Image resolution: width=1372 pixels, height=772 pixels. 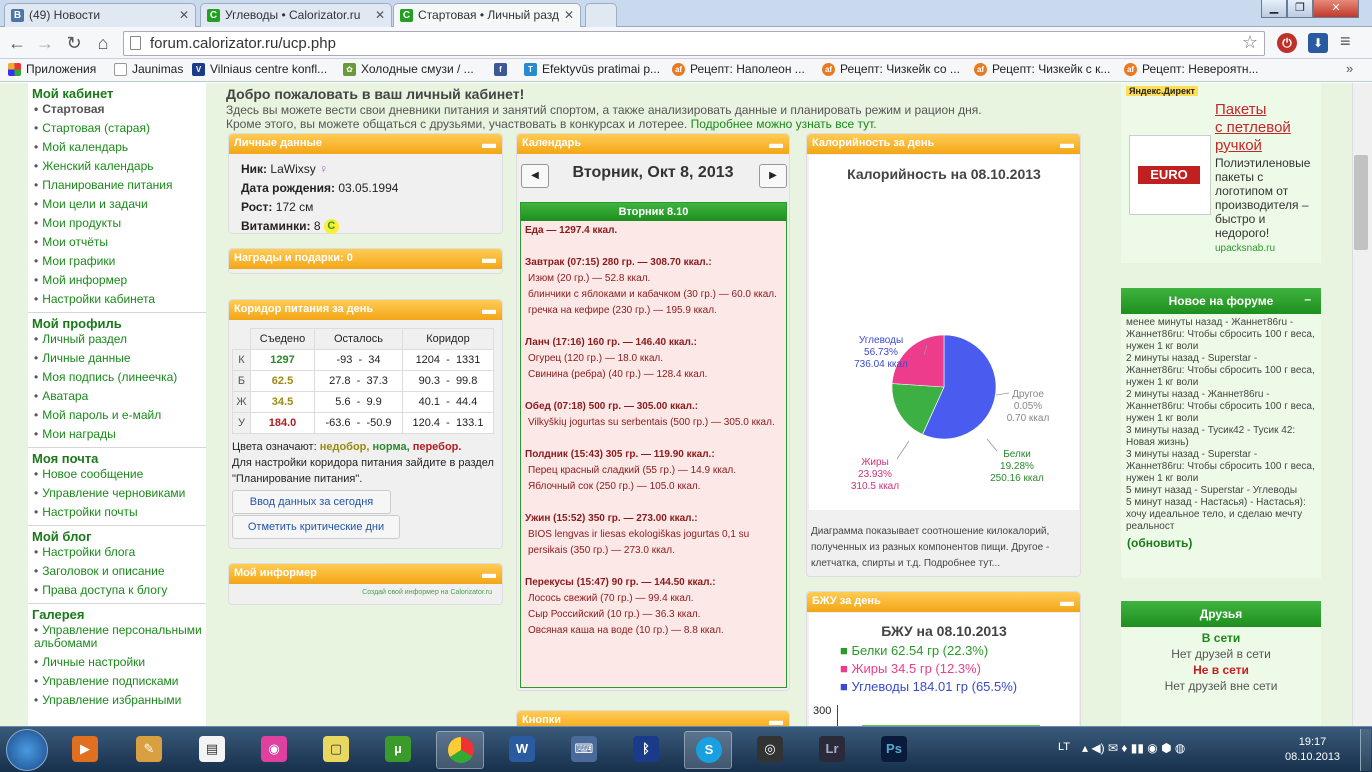 What do you see at coordinates (120, 637) in the screenshot?
I see `nav-item: • Управление персональными альбомами` at bounding box center [120, 637].